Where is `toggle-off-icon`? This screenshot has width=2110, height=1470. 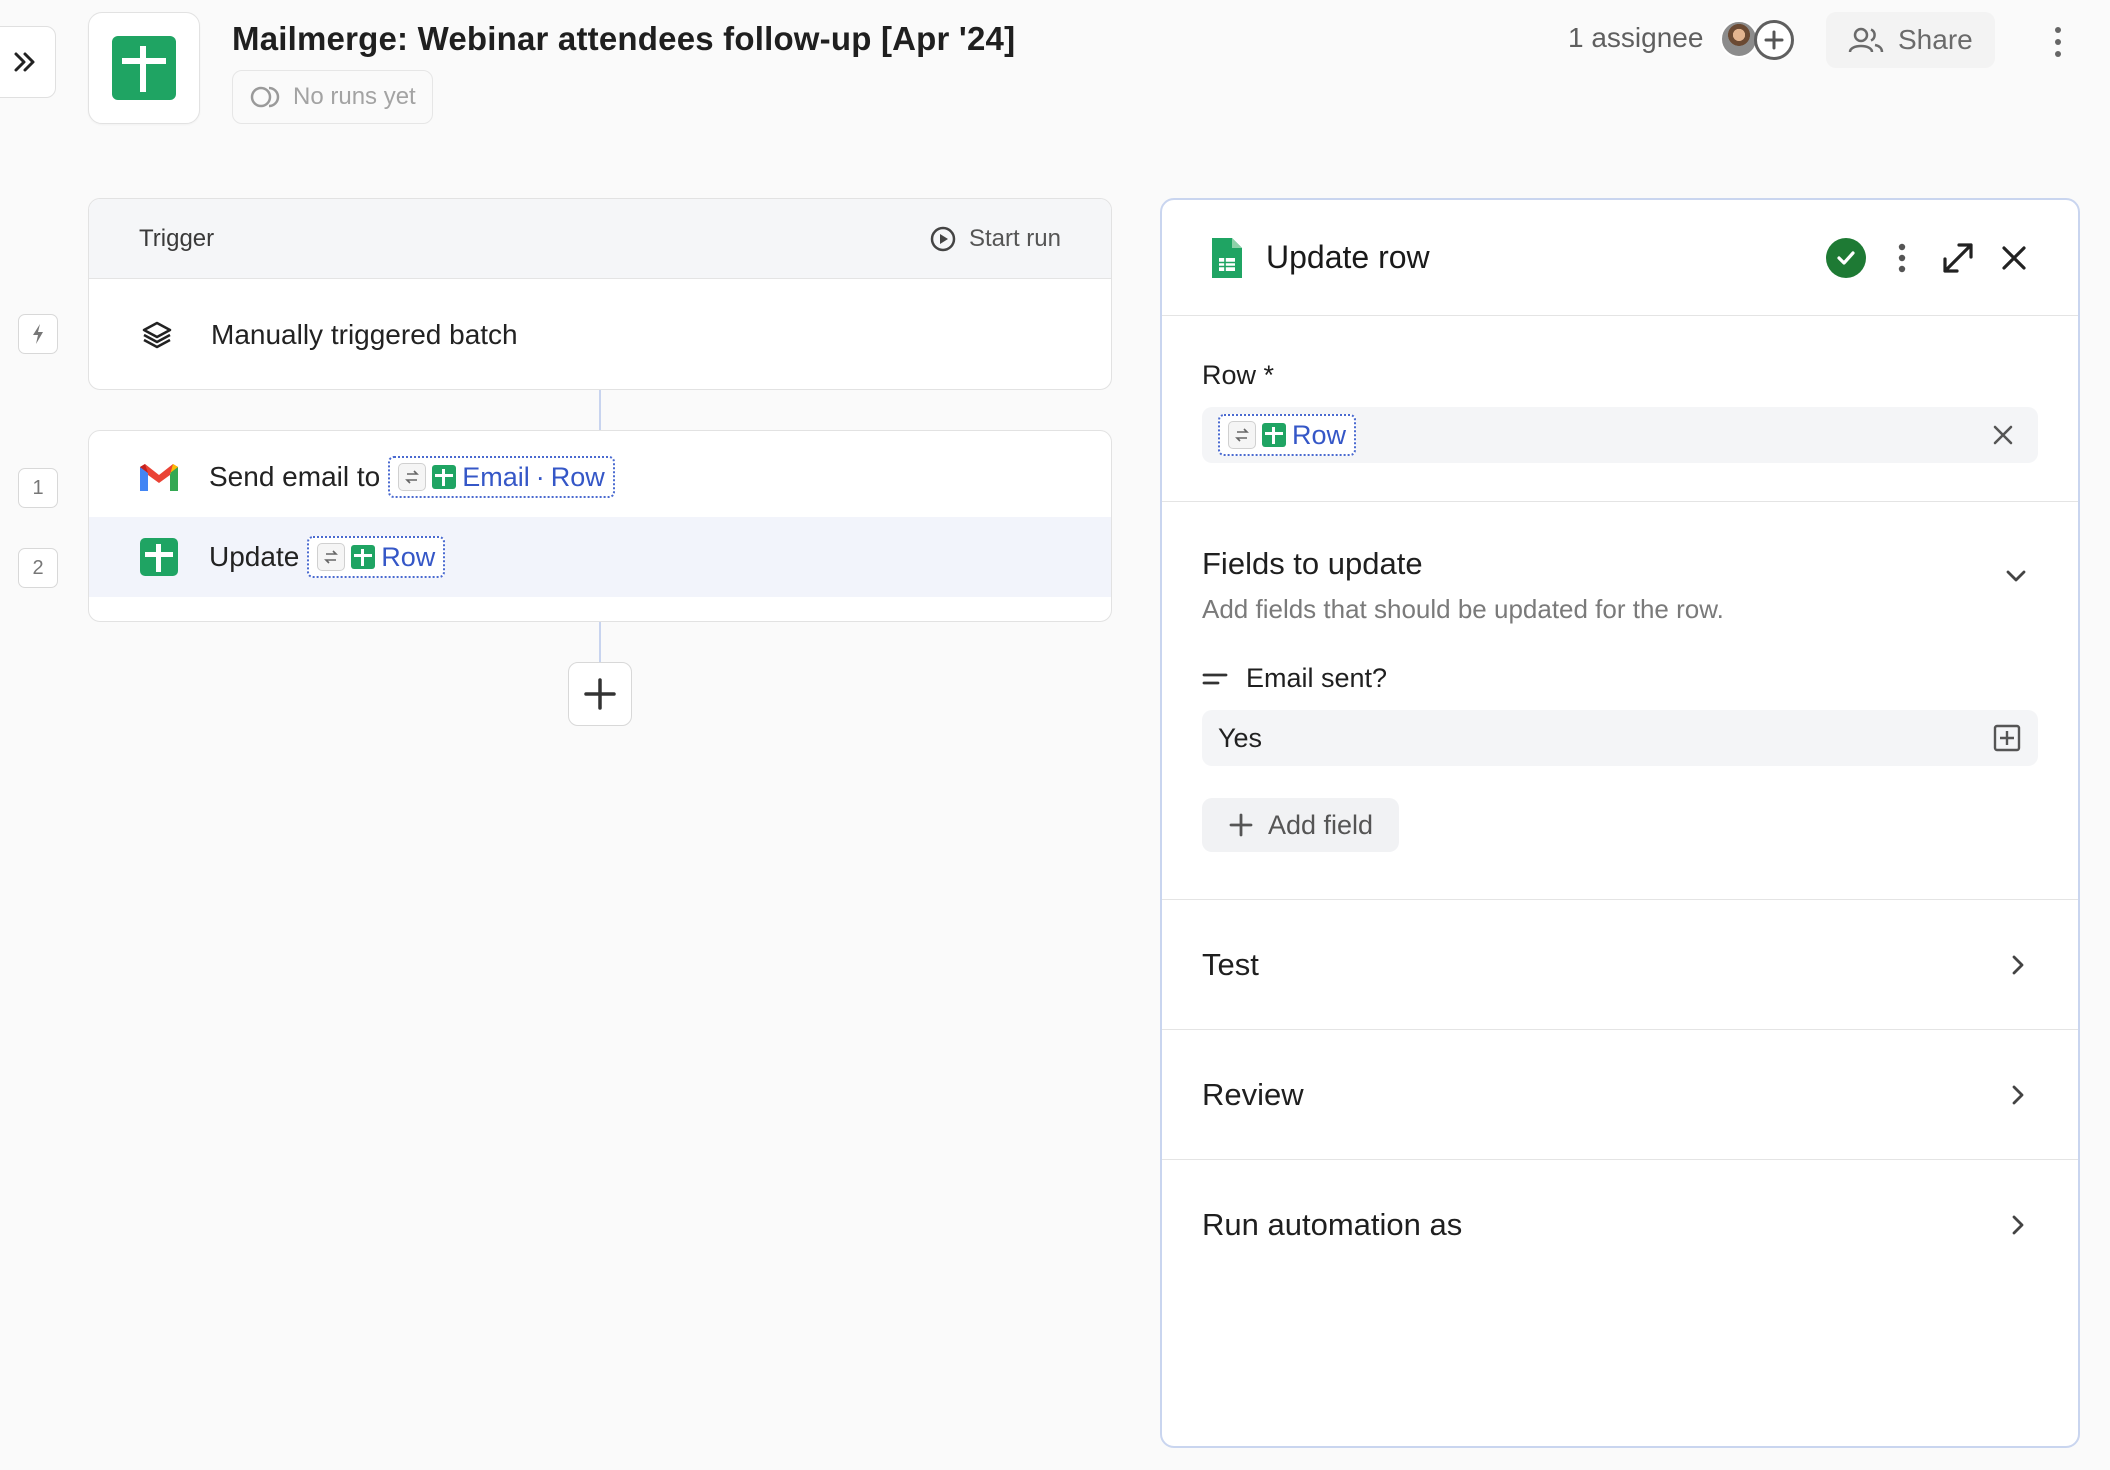
toggle-off-icon is located at coordinates (265, 97).